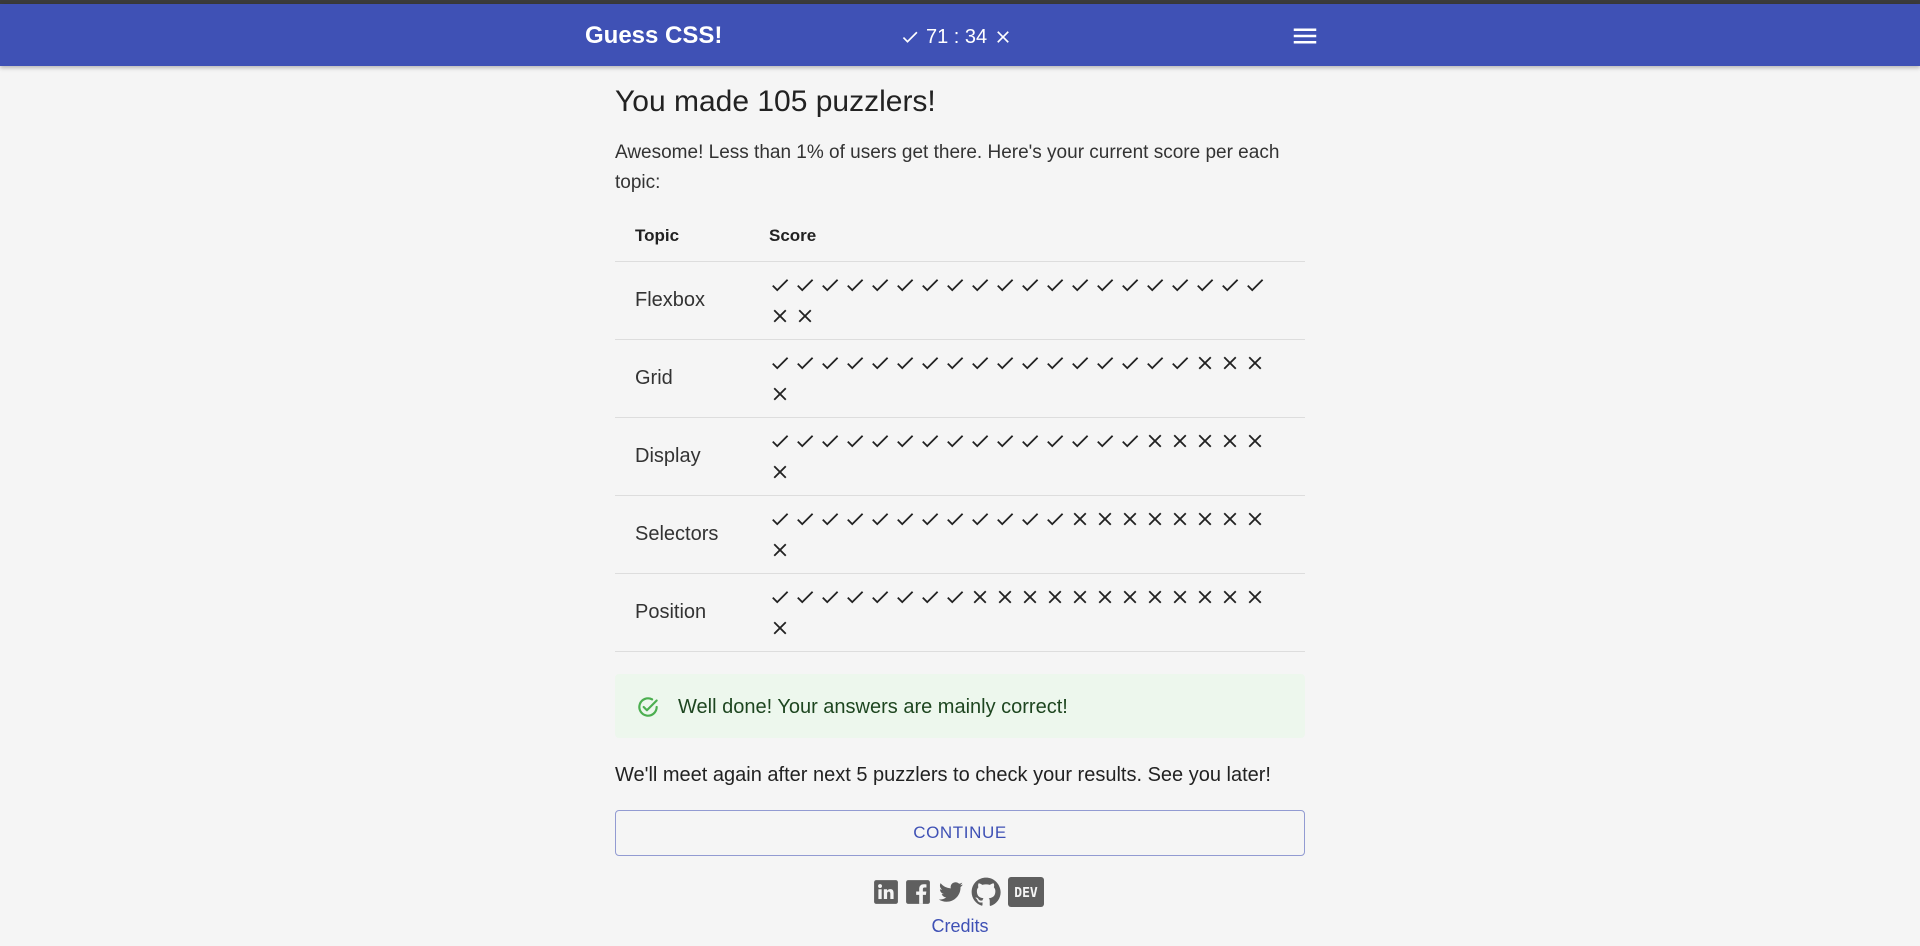 The image size is (1920, 946). I want to click on linkedin-icon, so click(886, 892).